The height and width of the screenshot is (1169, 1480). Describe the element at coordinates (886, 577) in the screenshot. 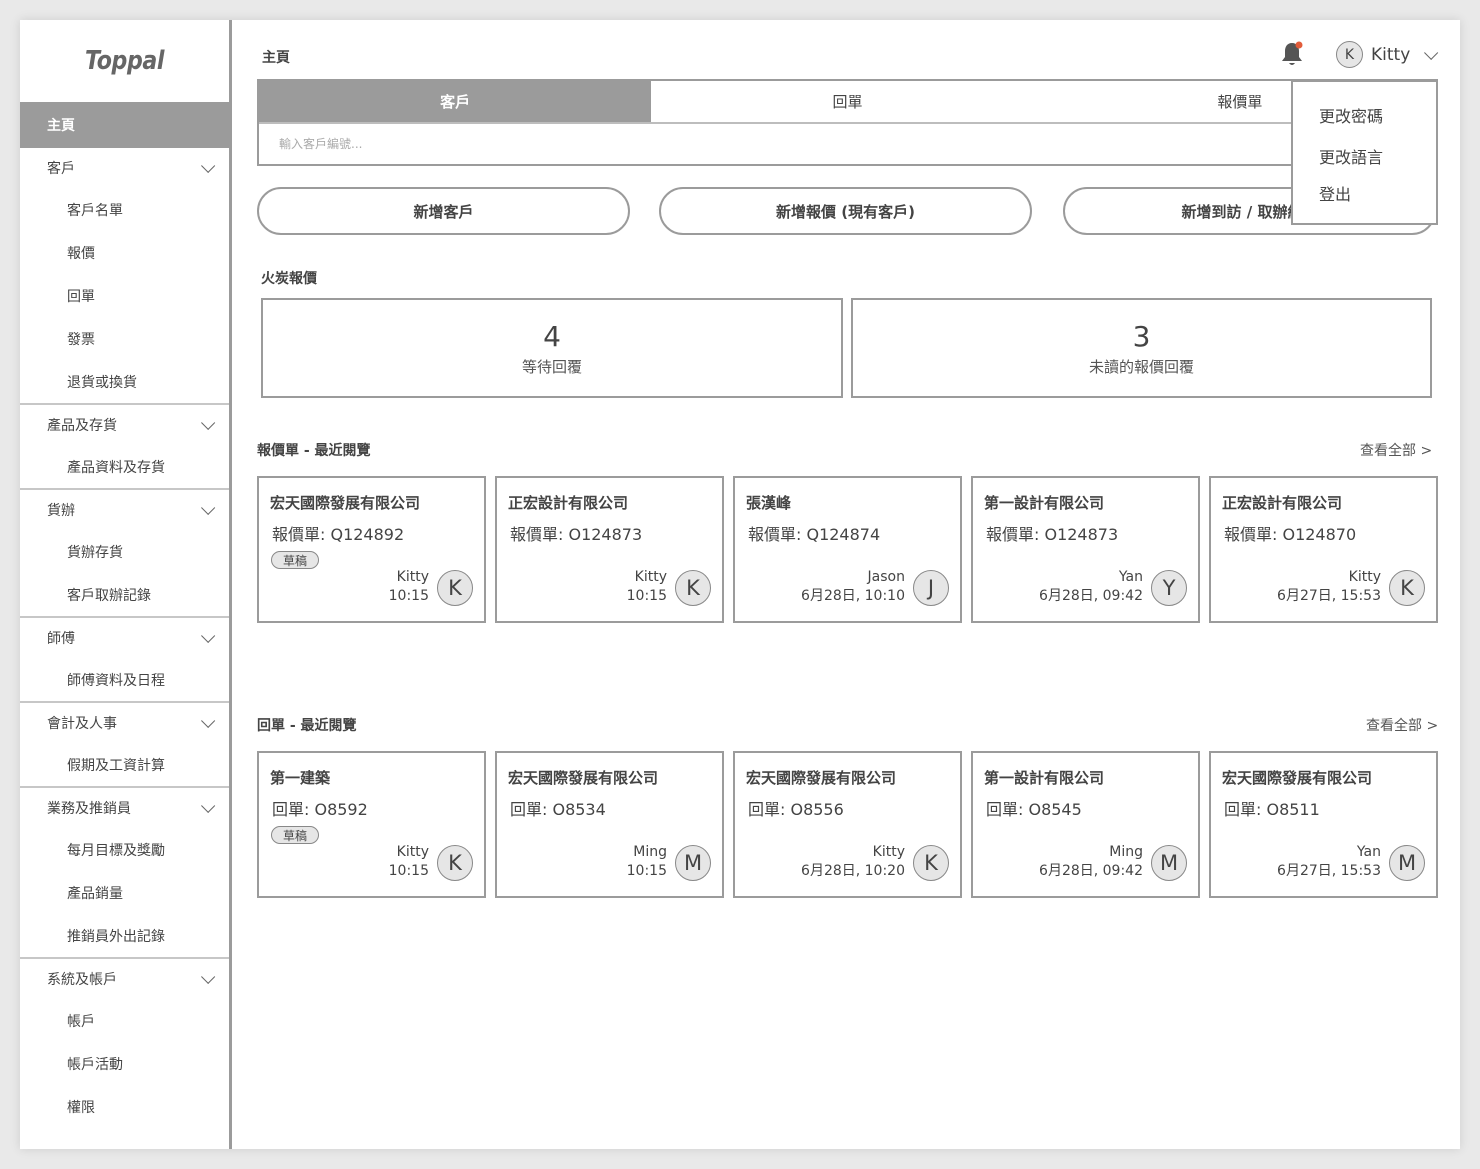

I see `card-person: Jason` at that location.